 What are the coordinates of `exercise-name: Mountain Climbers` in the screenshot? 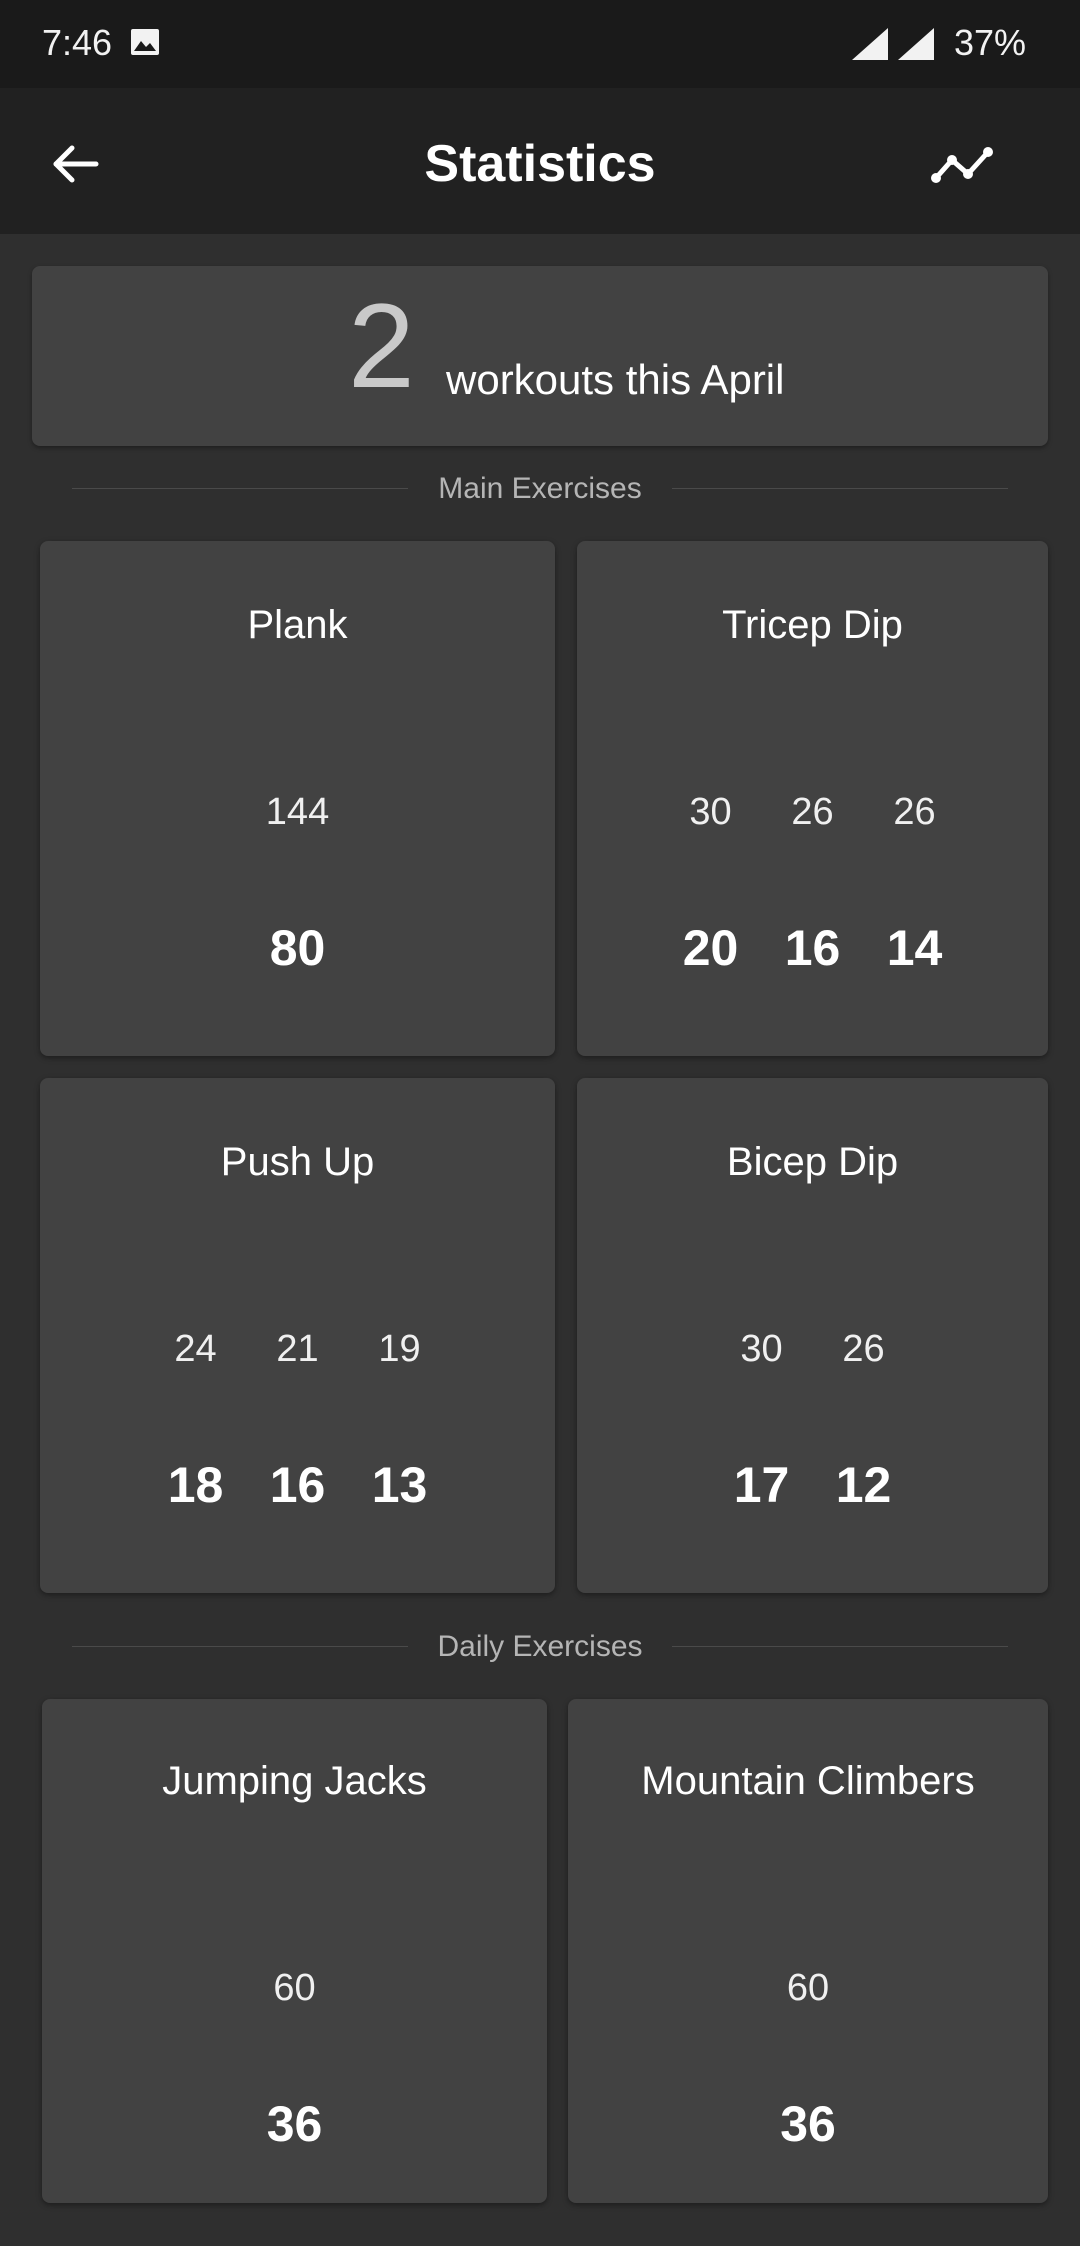 It's located at (808, 1781).